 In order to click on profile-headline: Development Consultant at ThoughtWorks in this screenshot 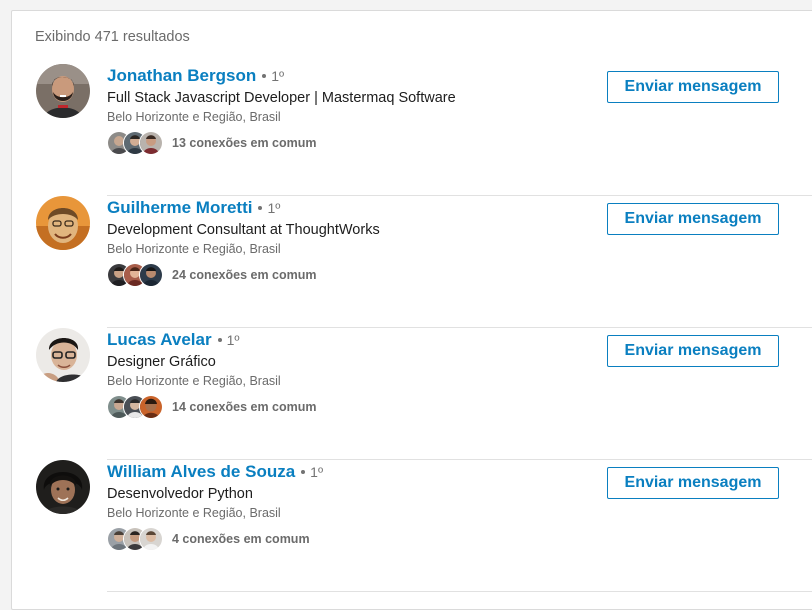, I will do `click(243, 230)`.